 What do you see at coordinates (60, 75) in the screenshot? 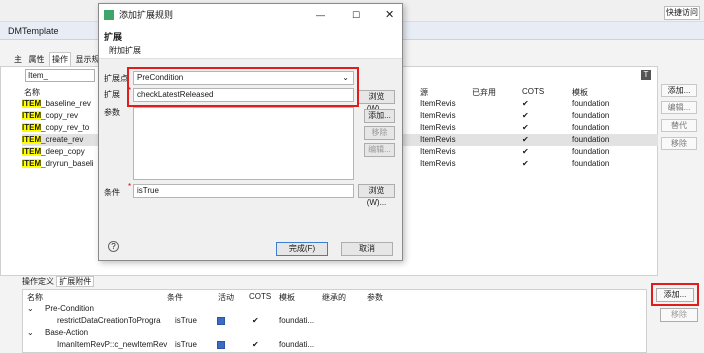
I see `filter-input: Item_` at bounding box center [60, 75].